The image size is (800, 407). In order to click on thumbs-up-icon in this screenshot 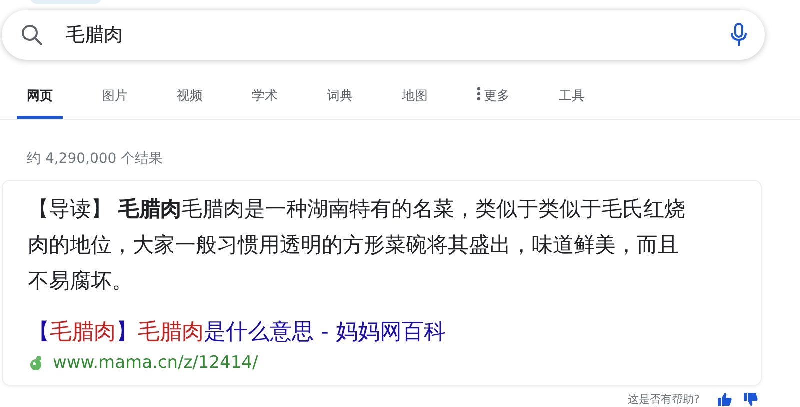, I will do `click(725, 399)`.